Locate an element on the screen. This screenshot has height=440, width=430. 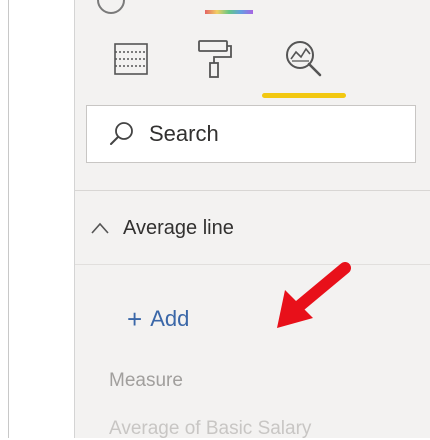
cropped-color-strip is located at coordinates (229, 12).